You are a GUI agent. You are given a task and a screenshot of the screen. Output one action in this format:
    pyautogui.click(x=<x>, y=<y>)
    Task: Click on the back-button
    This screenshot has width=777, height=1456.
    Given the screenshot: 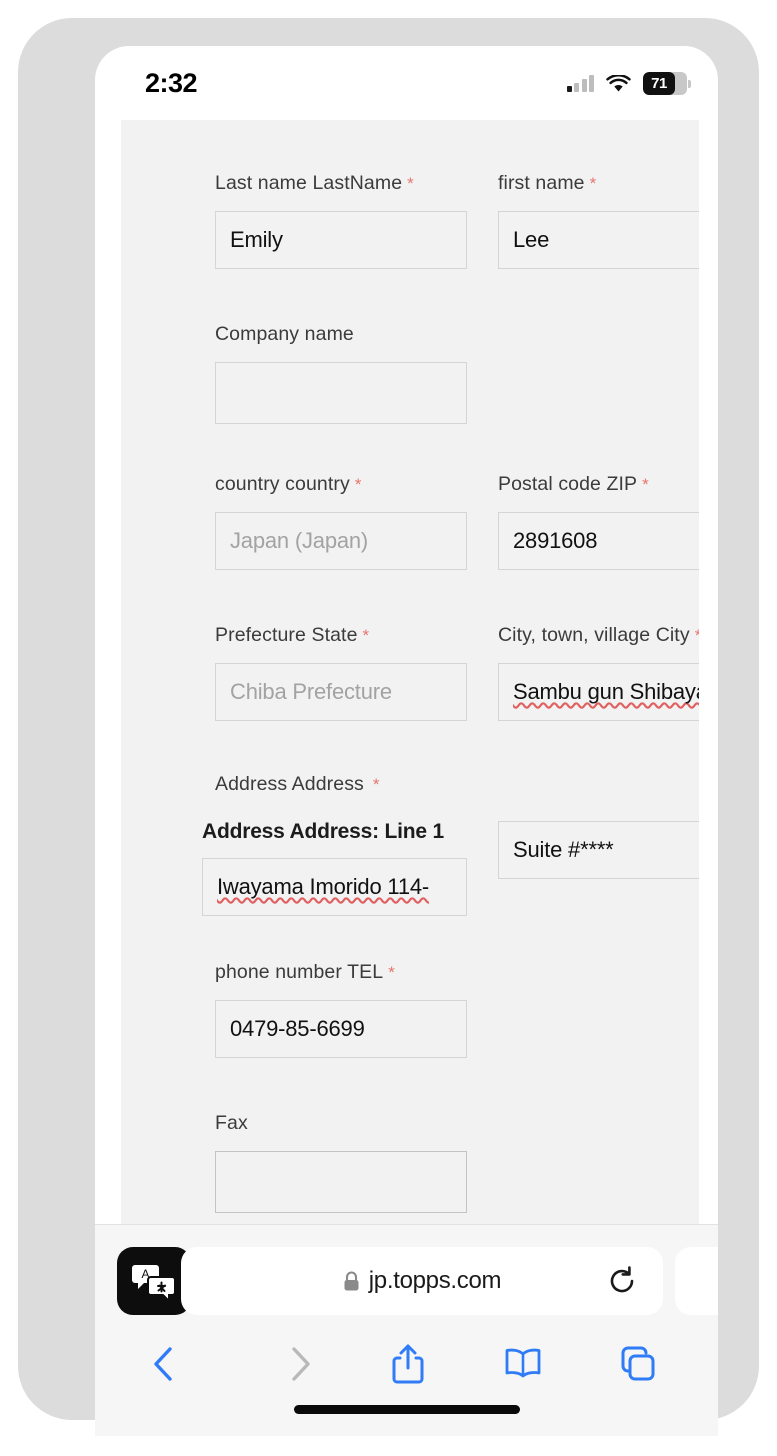 What is the action you would take?
    pyautogui.click(x=164, y=1364)
    